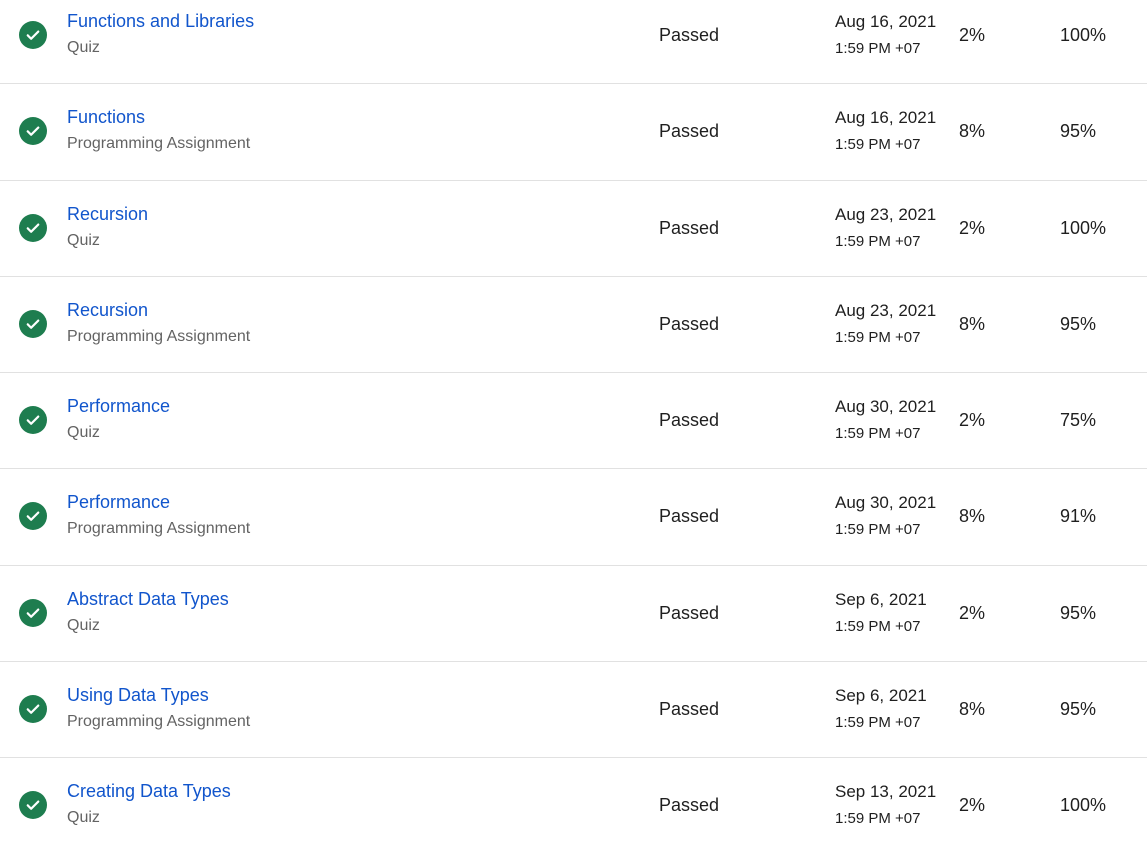  Describe the element at coordinates (886, 792) in the screenshot. I see `item-due-date: Sep 13, 2021` at that location.